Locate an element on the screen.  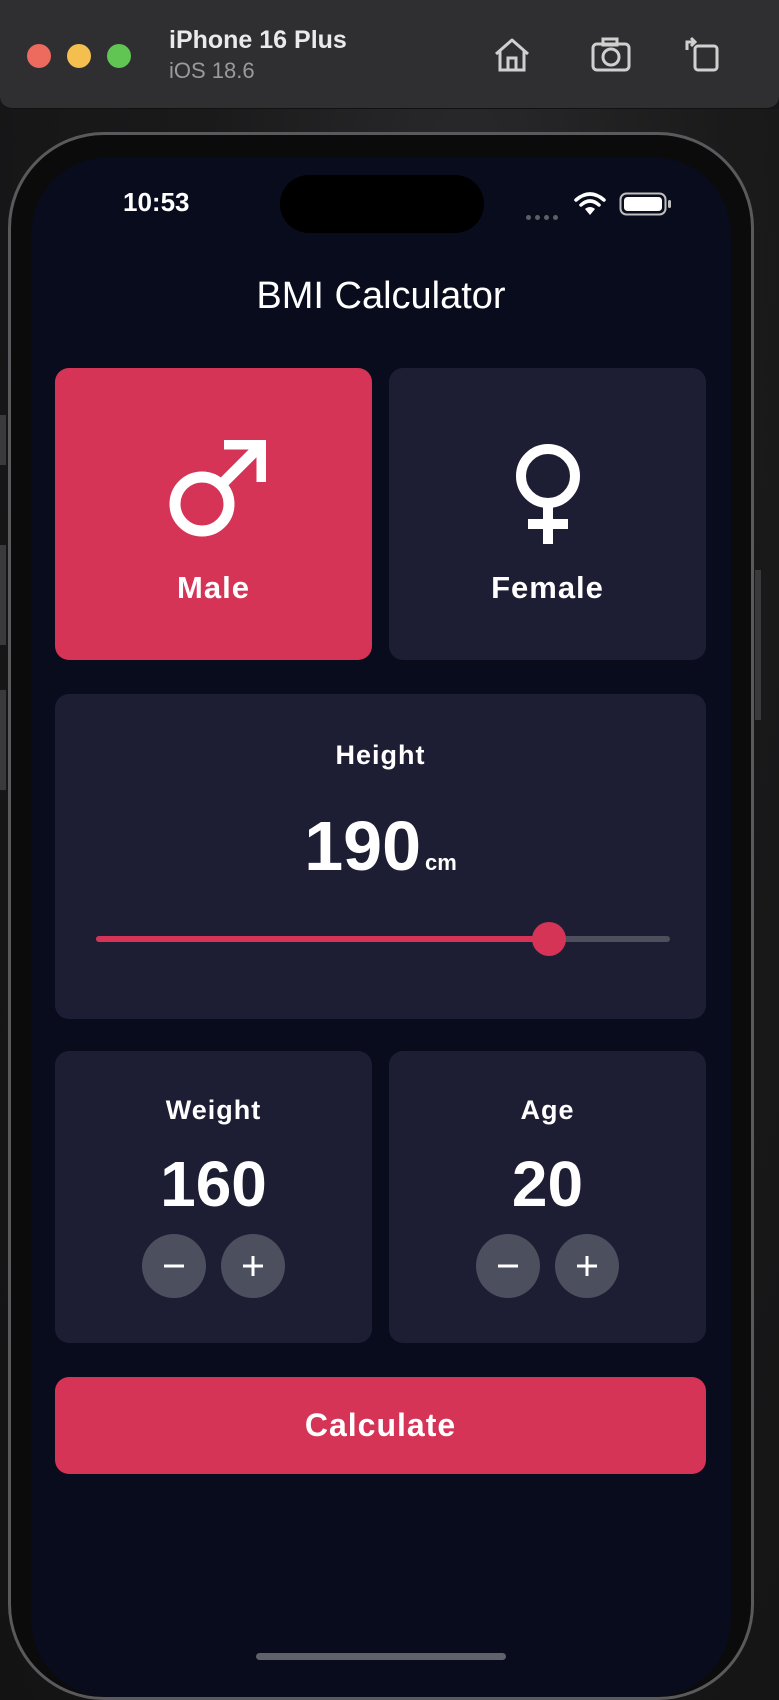
calculate-button: Calculate is located at coordinates (380, 1425).